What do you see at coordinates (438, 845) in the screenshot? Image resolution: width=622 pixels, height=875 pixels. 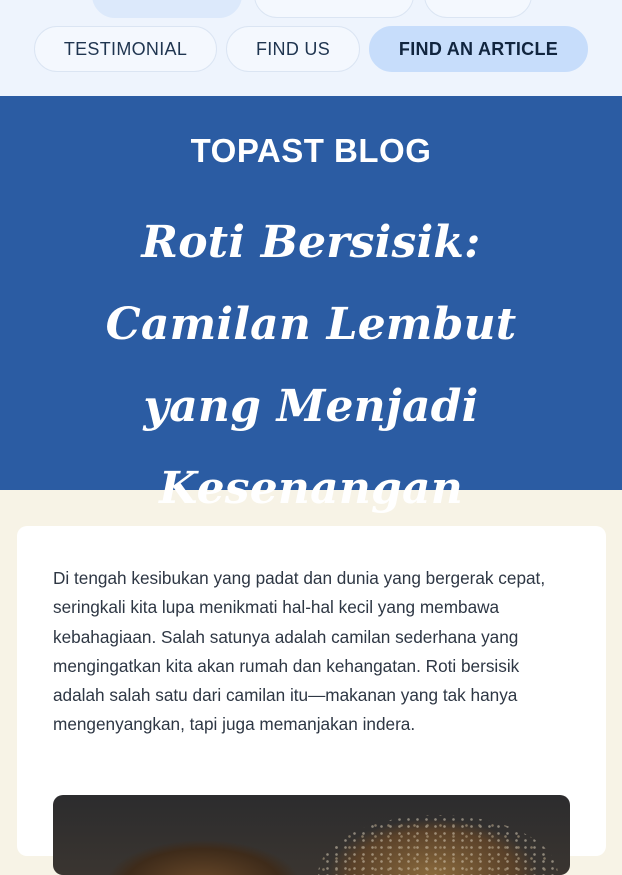 I see `bread-texture` at bounding box center [438, 845].